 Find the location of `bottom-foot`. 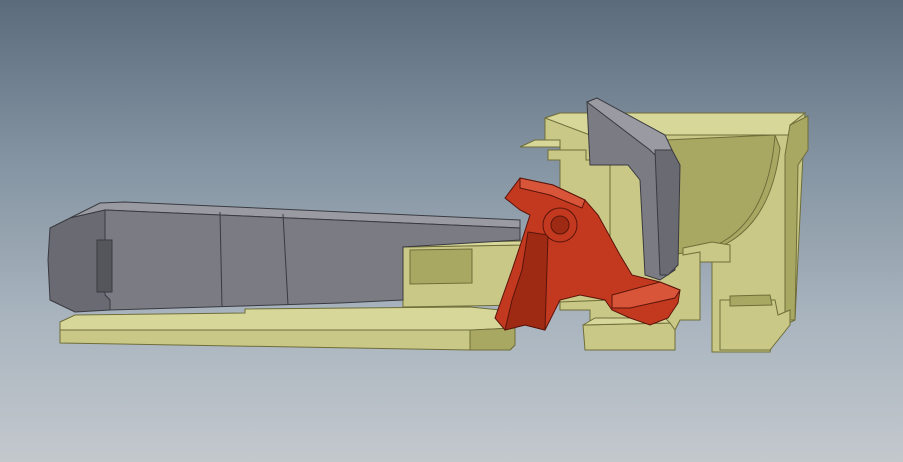

bottom-foot is located at coordinates (629, 336).